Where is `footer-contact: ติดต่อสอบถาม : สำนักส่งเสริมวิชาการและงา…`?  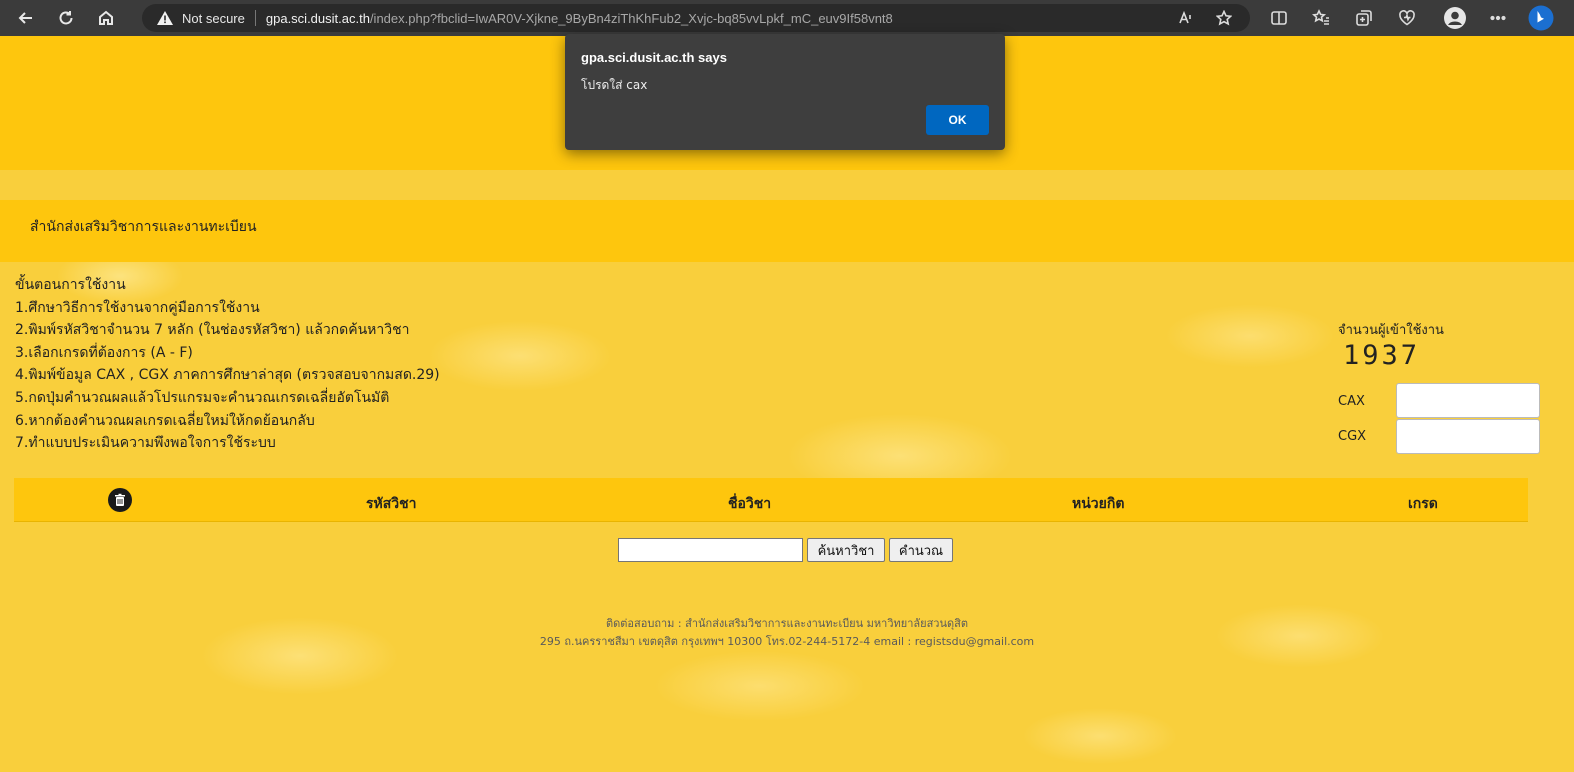 footer-contact: ติดต่อสอบถาม : สำนักส่งเสริมวิชาการและงา… is located at coordinates (787, 623).